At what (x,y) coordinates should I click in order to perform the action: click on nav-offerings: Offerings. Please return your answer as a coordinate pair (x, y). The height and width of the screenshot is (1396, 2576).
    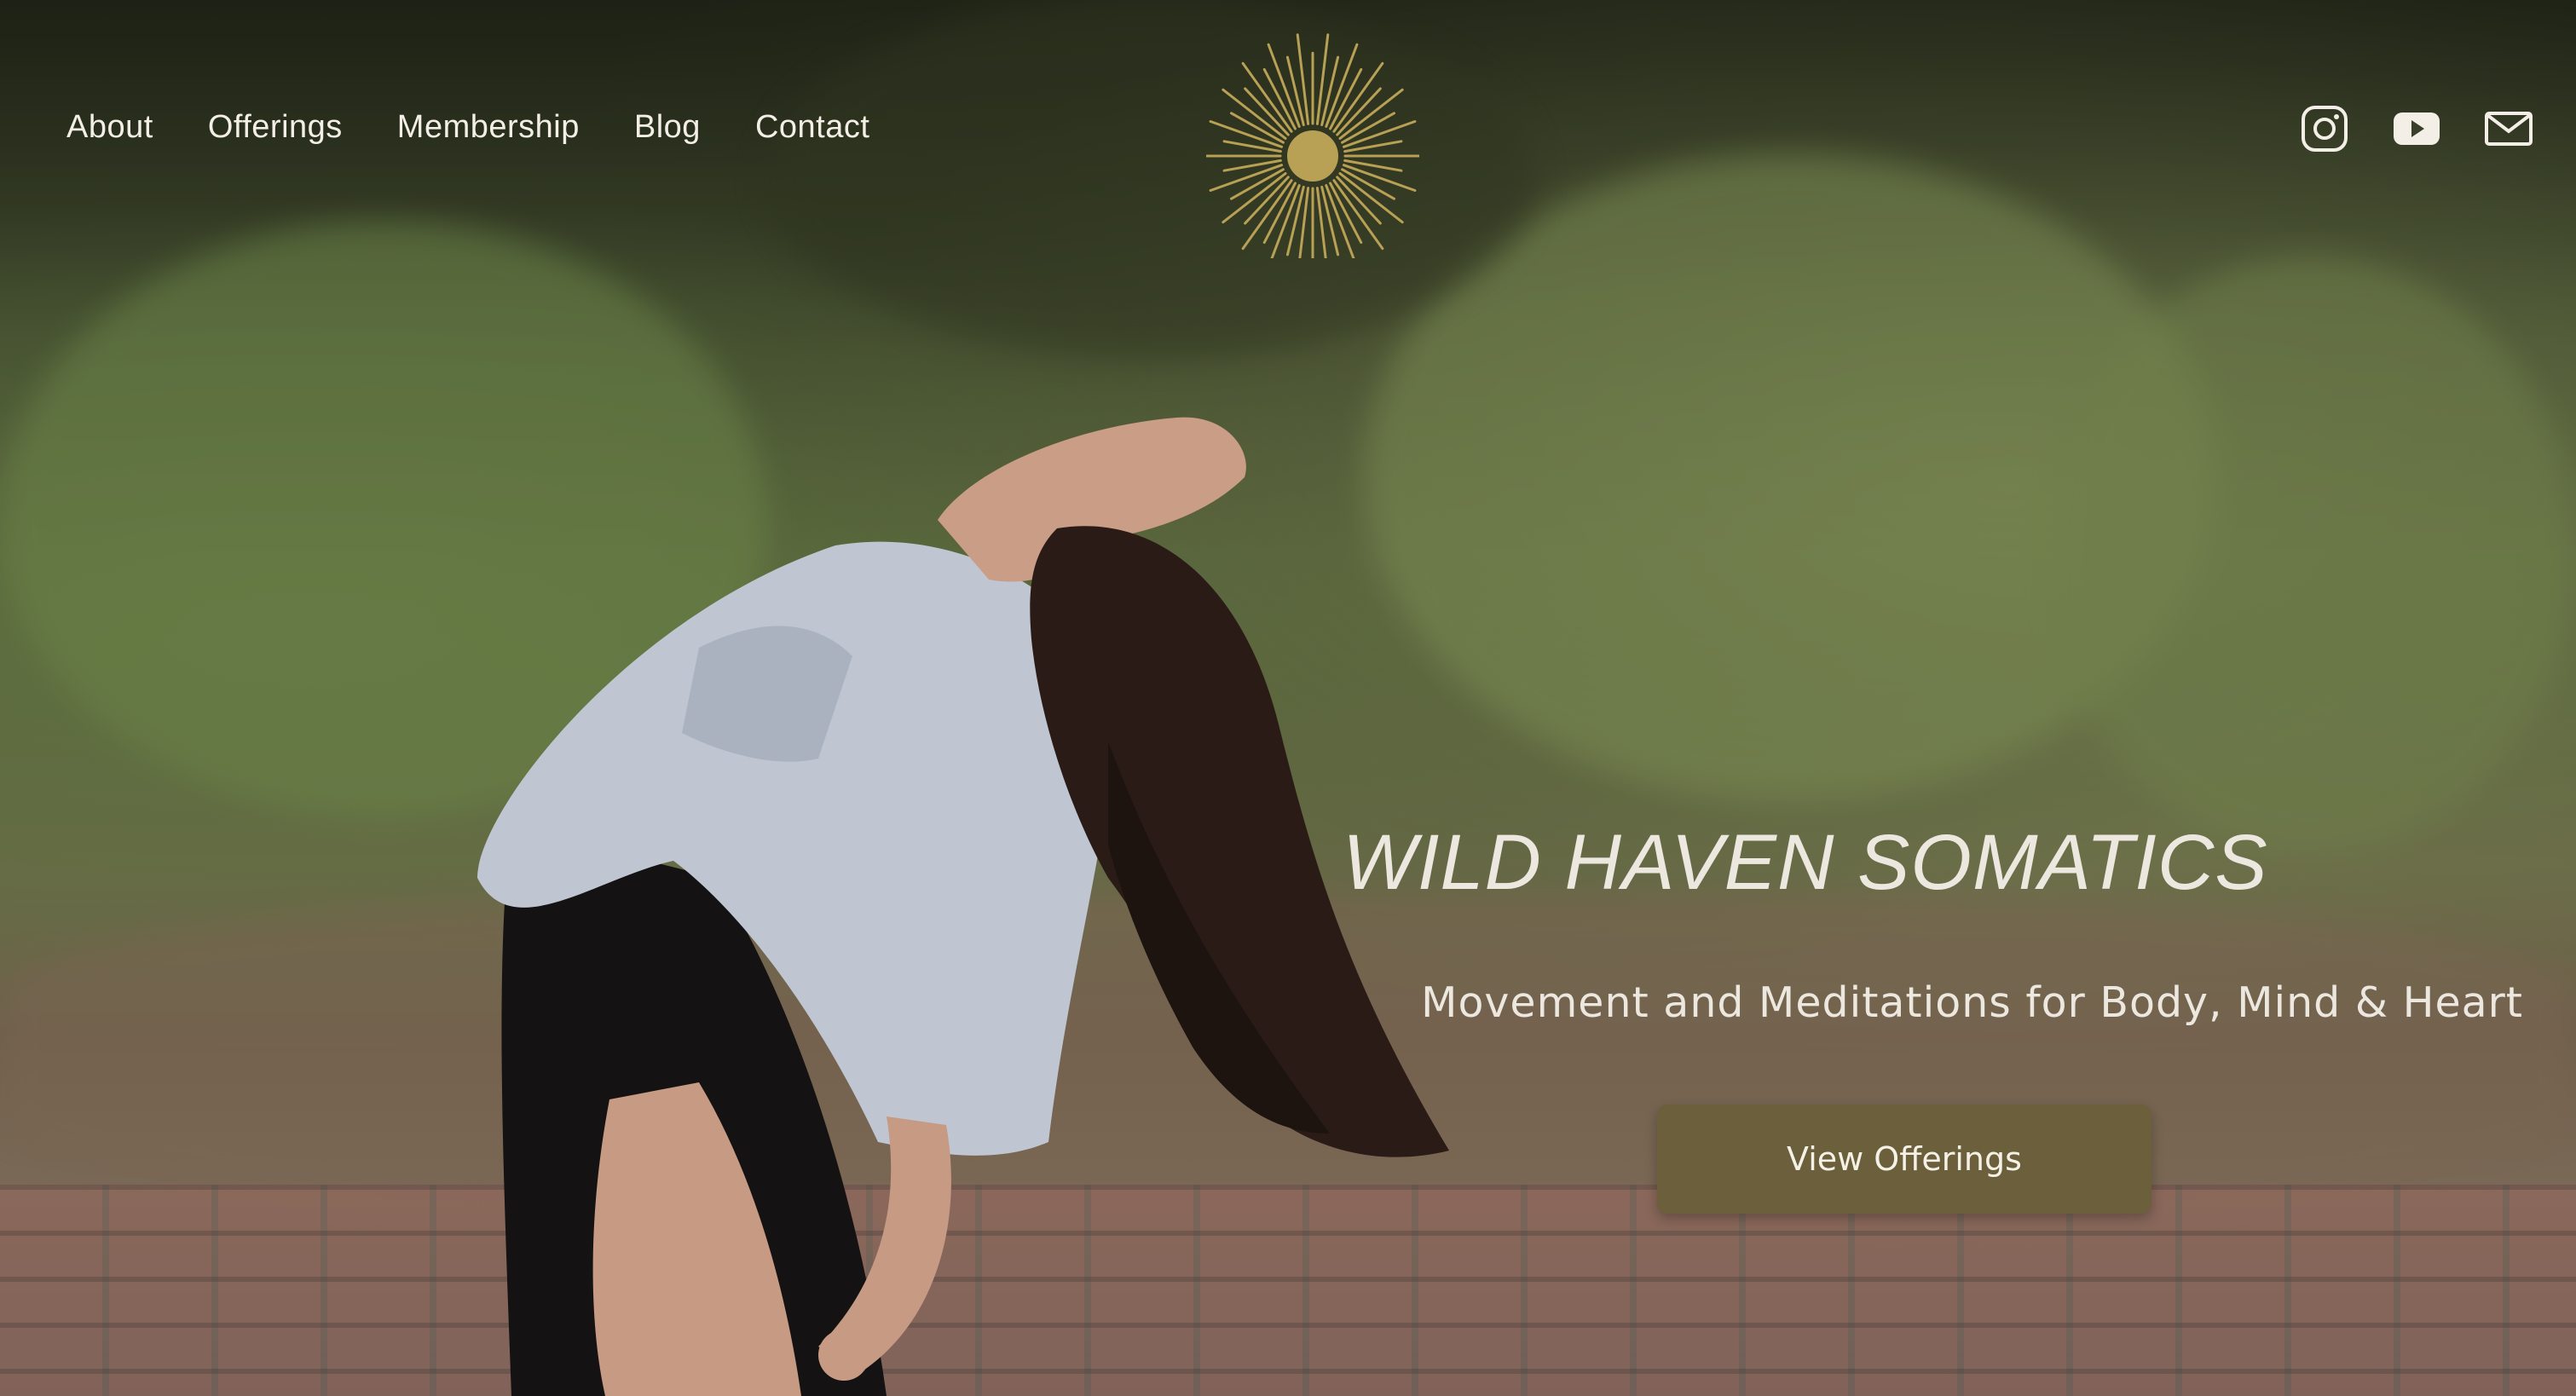
    Looking at the image, I should click on (275, 127).